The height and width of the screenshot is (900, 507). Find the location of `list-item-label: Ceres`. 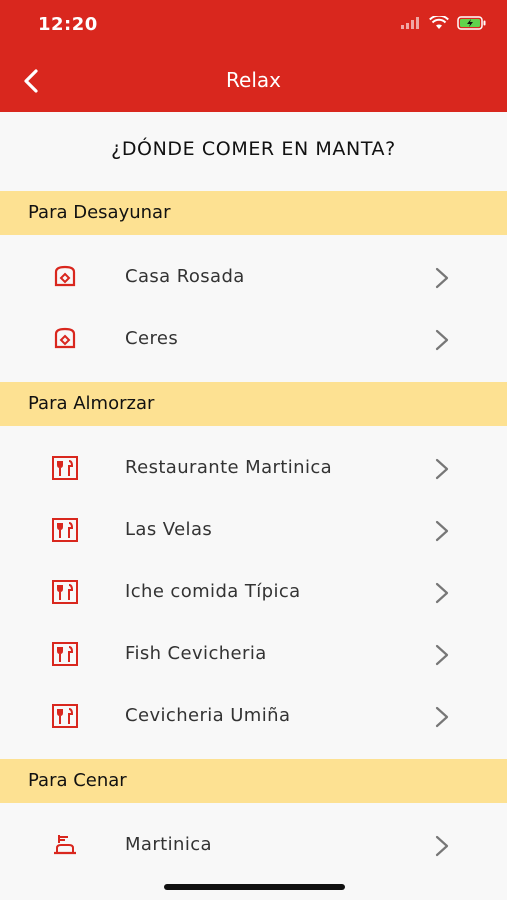

list-item-label: Ceres is located at coordinates (152, 338).